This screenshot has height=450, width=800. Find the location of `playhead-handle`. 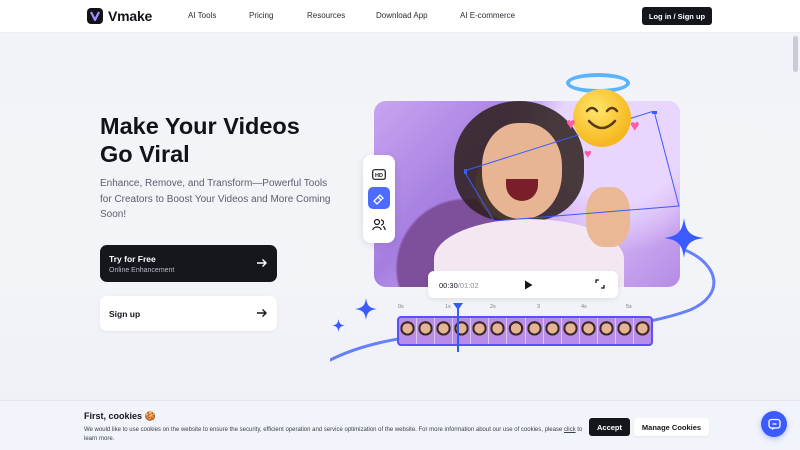

playhead-handle is located at coordinates (458, 306).